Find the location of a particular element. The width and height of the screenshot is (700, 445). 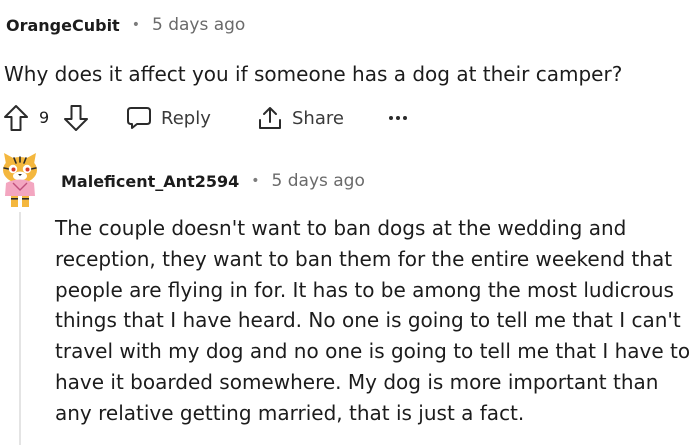

comment-header: OrangeCubit • 5 days ago is located at coordinates (125, 25).